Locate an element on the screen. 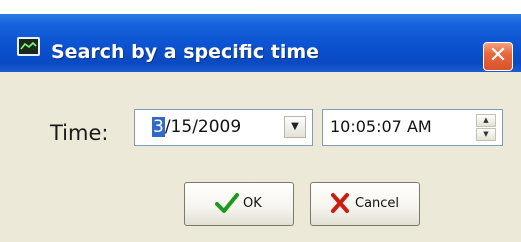 This screenshot has height=242, width=521. time-picker: 10:05:07 AM ▲ ▼ is located at coordinates (412, 127).